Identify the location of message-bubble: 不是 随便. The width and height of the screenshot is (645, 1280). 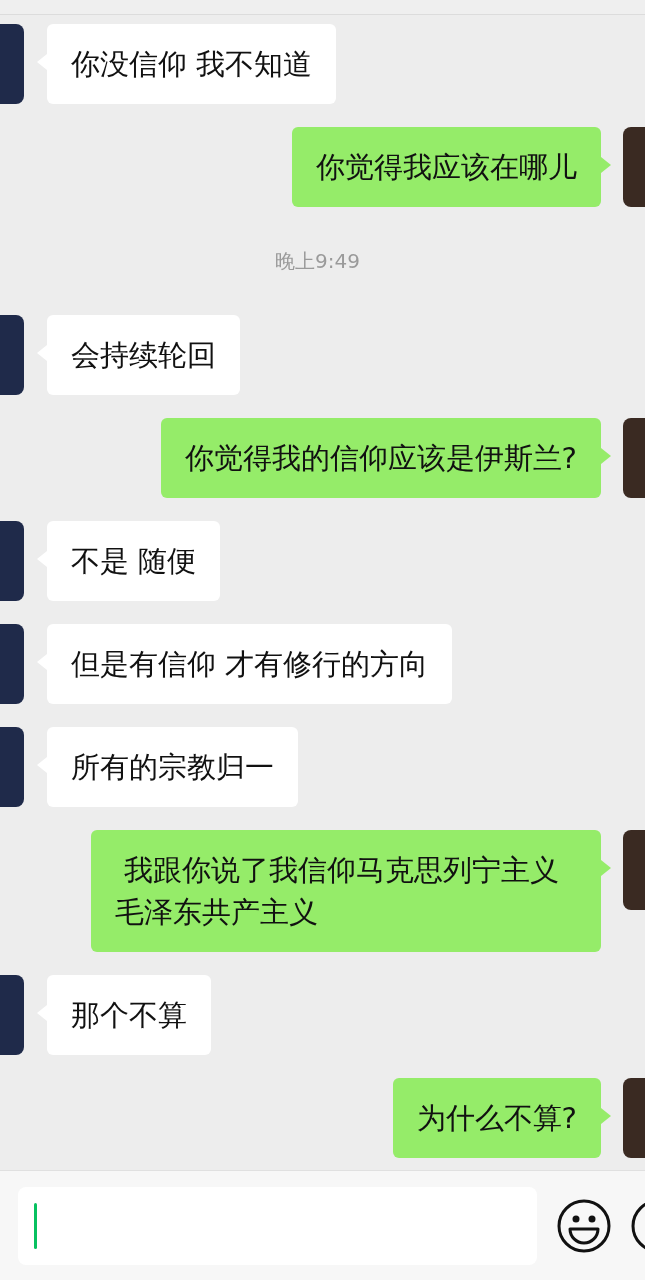
(134, 561).